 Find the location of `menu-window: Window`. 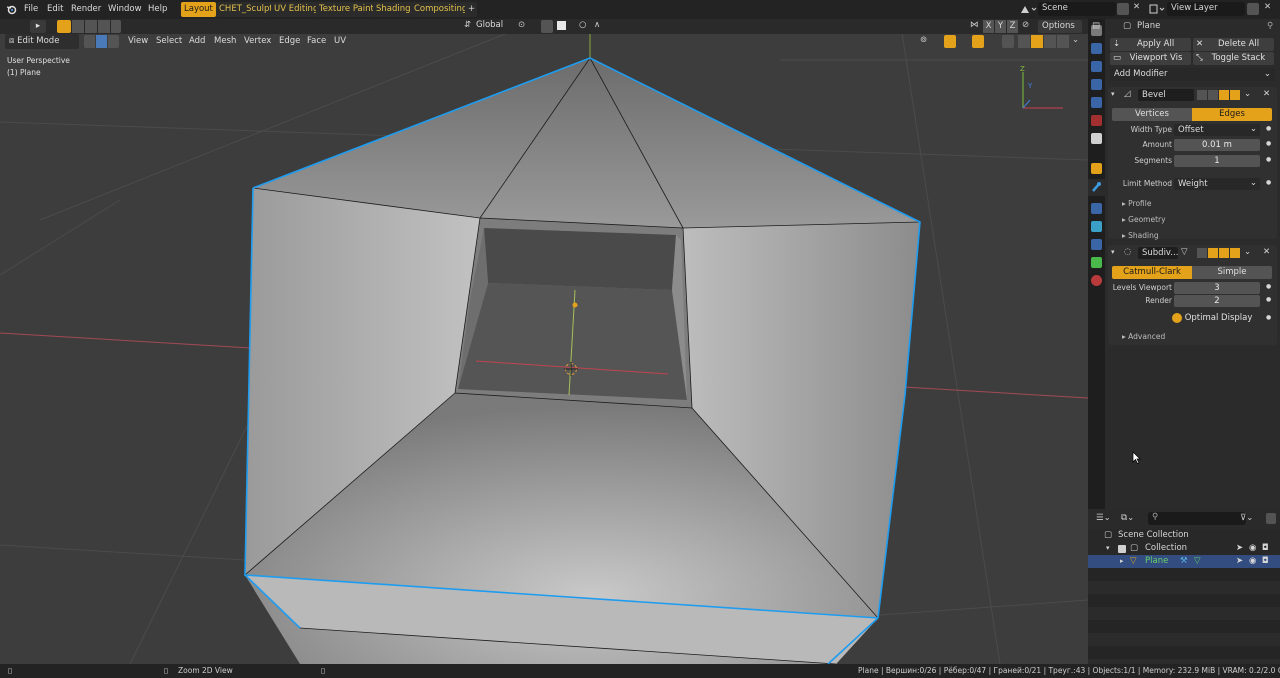

menu-window: Window is located at coordinates (125, 9).